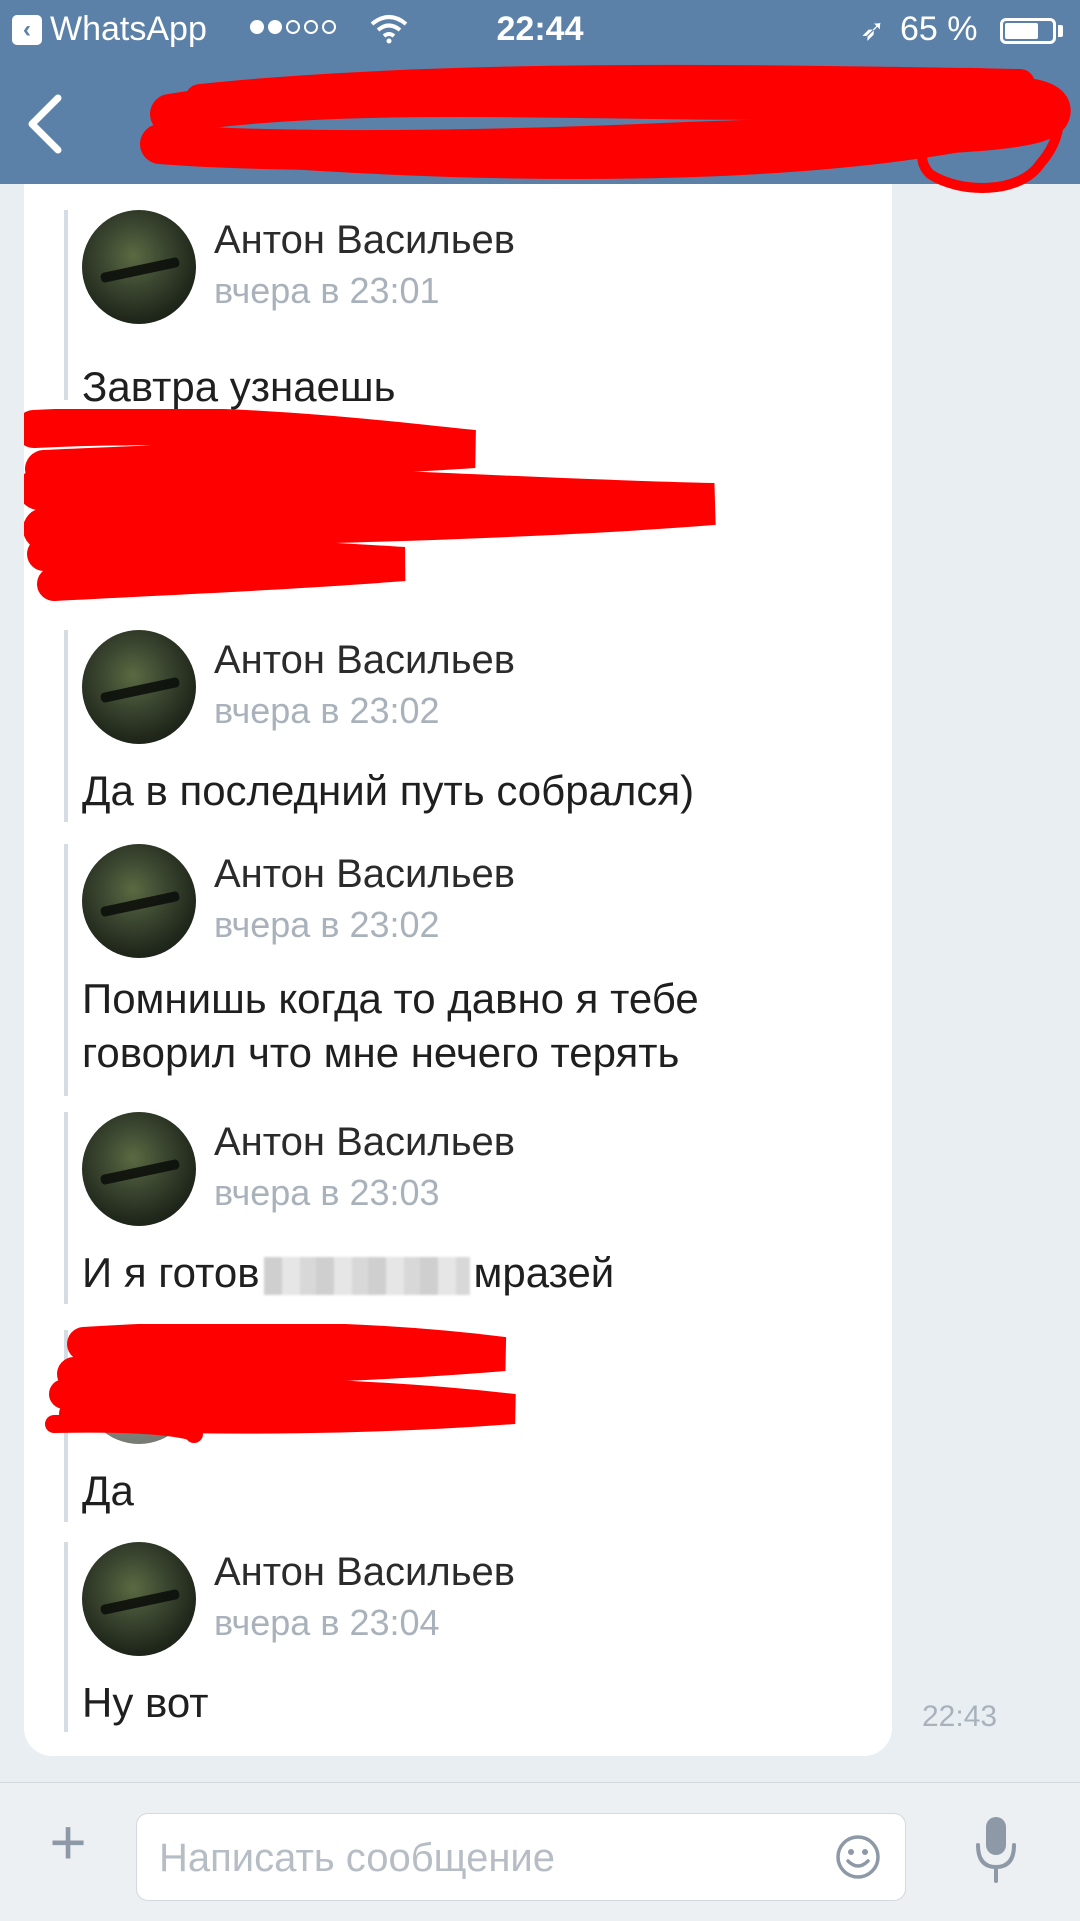 This screenshot has height=1921, width=1080. I want to click on message-input: Написать сообщение, so click(521, 1857).